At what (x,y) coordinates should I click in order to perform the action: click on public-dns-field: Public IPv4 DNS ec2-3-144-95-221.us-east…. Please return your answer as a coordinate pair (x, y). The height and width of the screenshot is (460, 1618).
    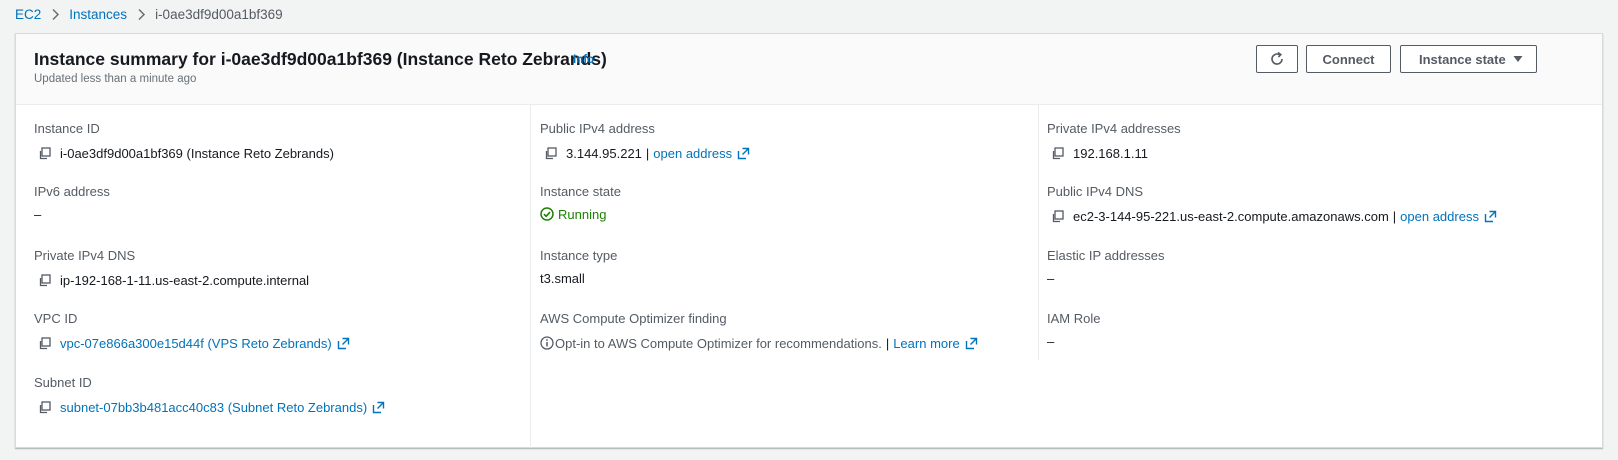
    Looking at the image, I should click on (1272, 204).